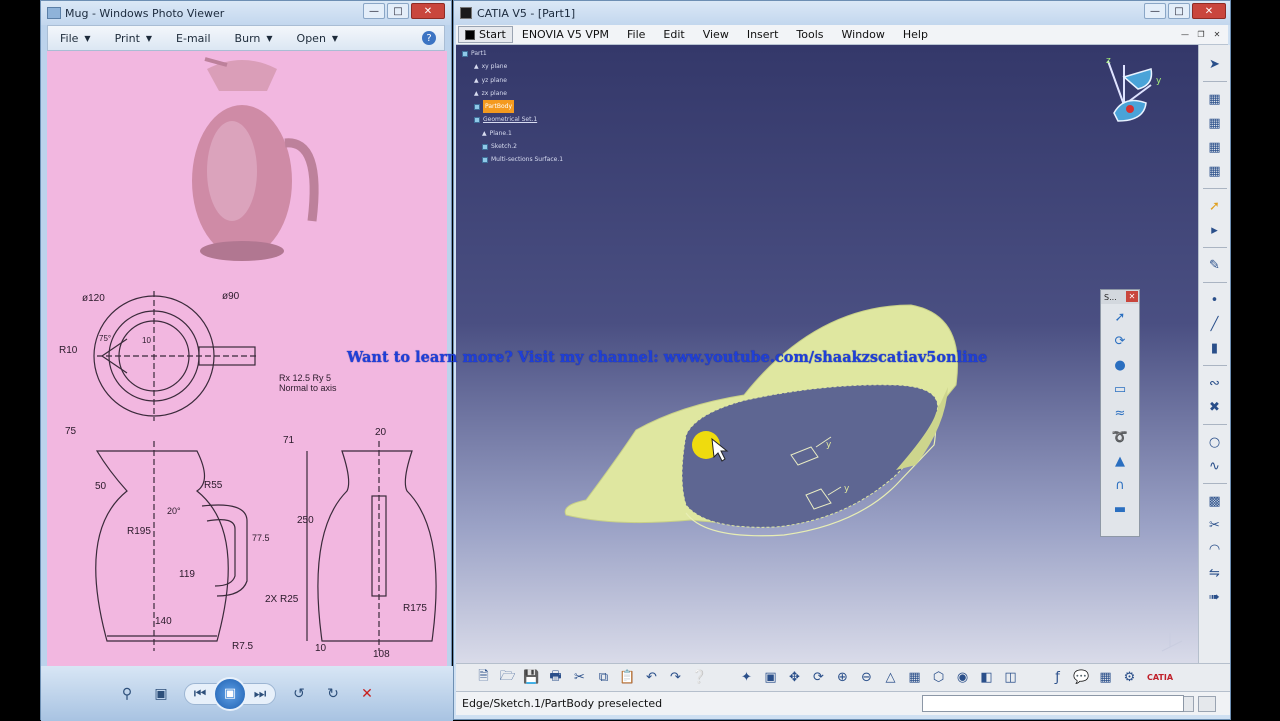 The width and height of the screenshot is (1280, 721). What do you see at coordinates (512, 66) in the screenshot?
I see `tree-item-xy-plane: ▲ xy plane` at bounding box center [512, 66].